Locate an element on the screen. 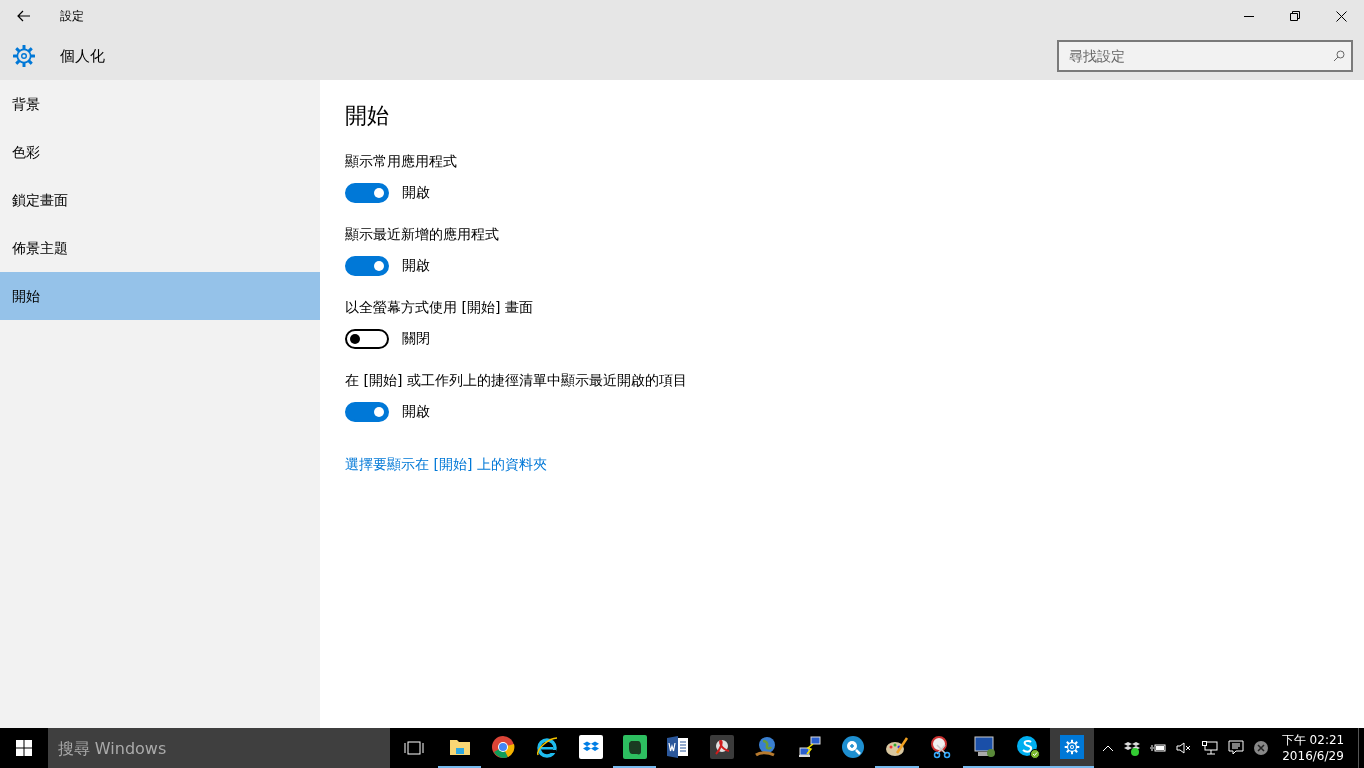 The image size is (1364, 768). window-title: 設定 is located at coordinates (72, 16).